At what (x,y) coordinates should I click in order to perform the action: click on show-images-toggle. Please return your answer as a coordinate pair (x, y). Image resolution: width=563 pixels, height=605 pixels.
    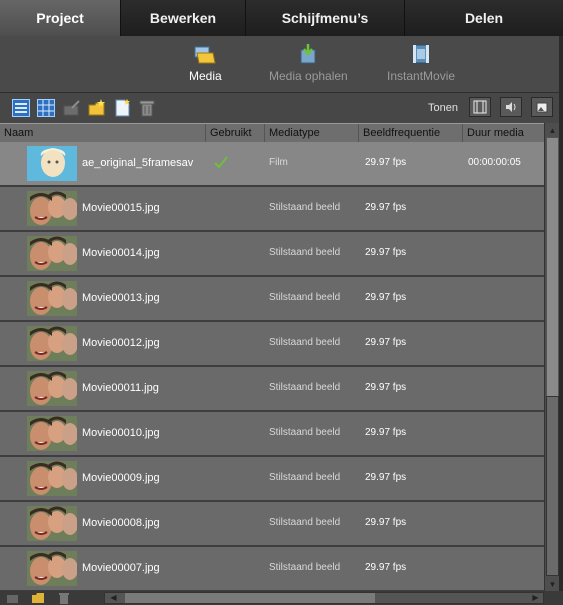
    Looking at the image, I should click on (542, 107).